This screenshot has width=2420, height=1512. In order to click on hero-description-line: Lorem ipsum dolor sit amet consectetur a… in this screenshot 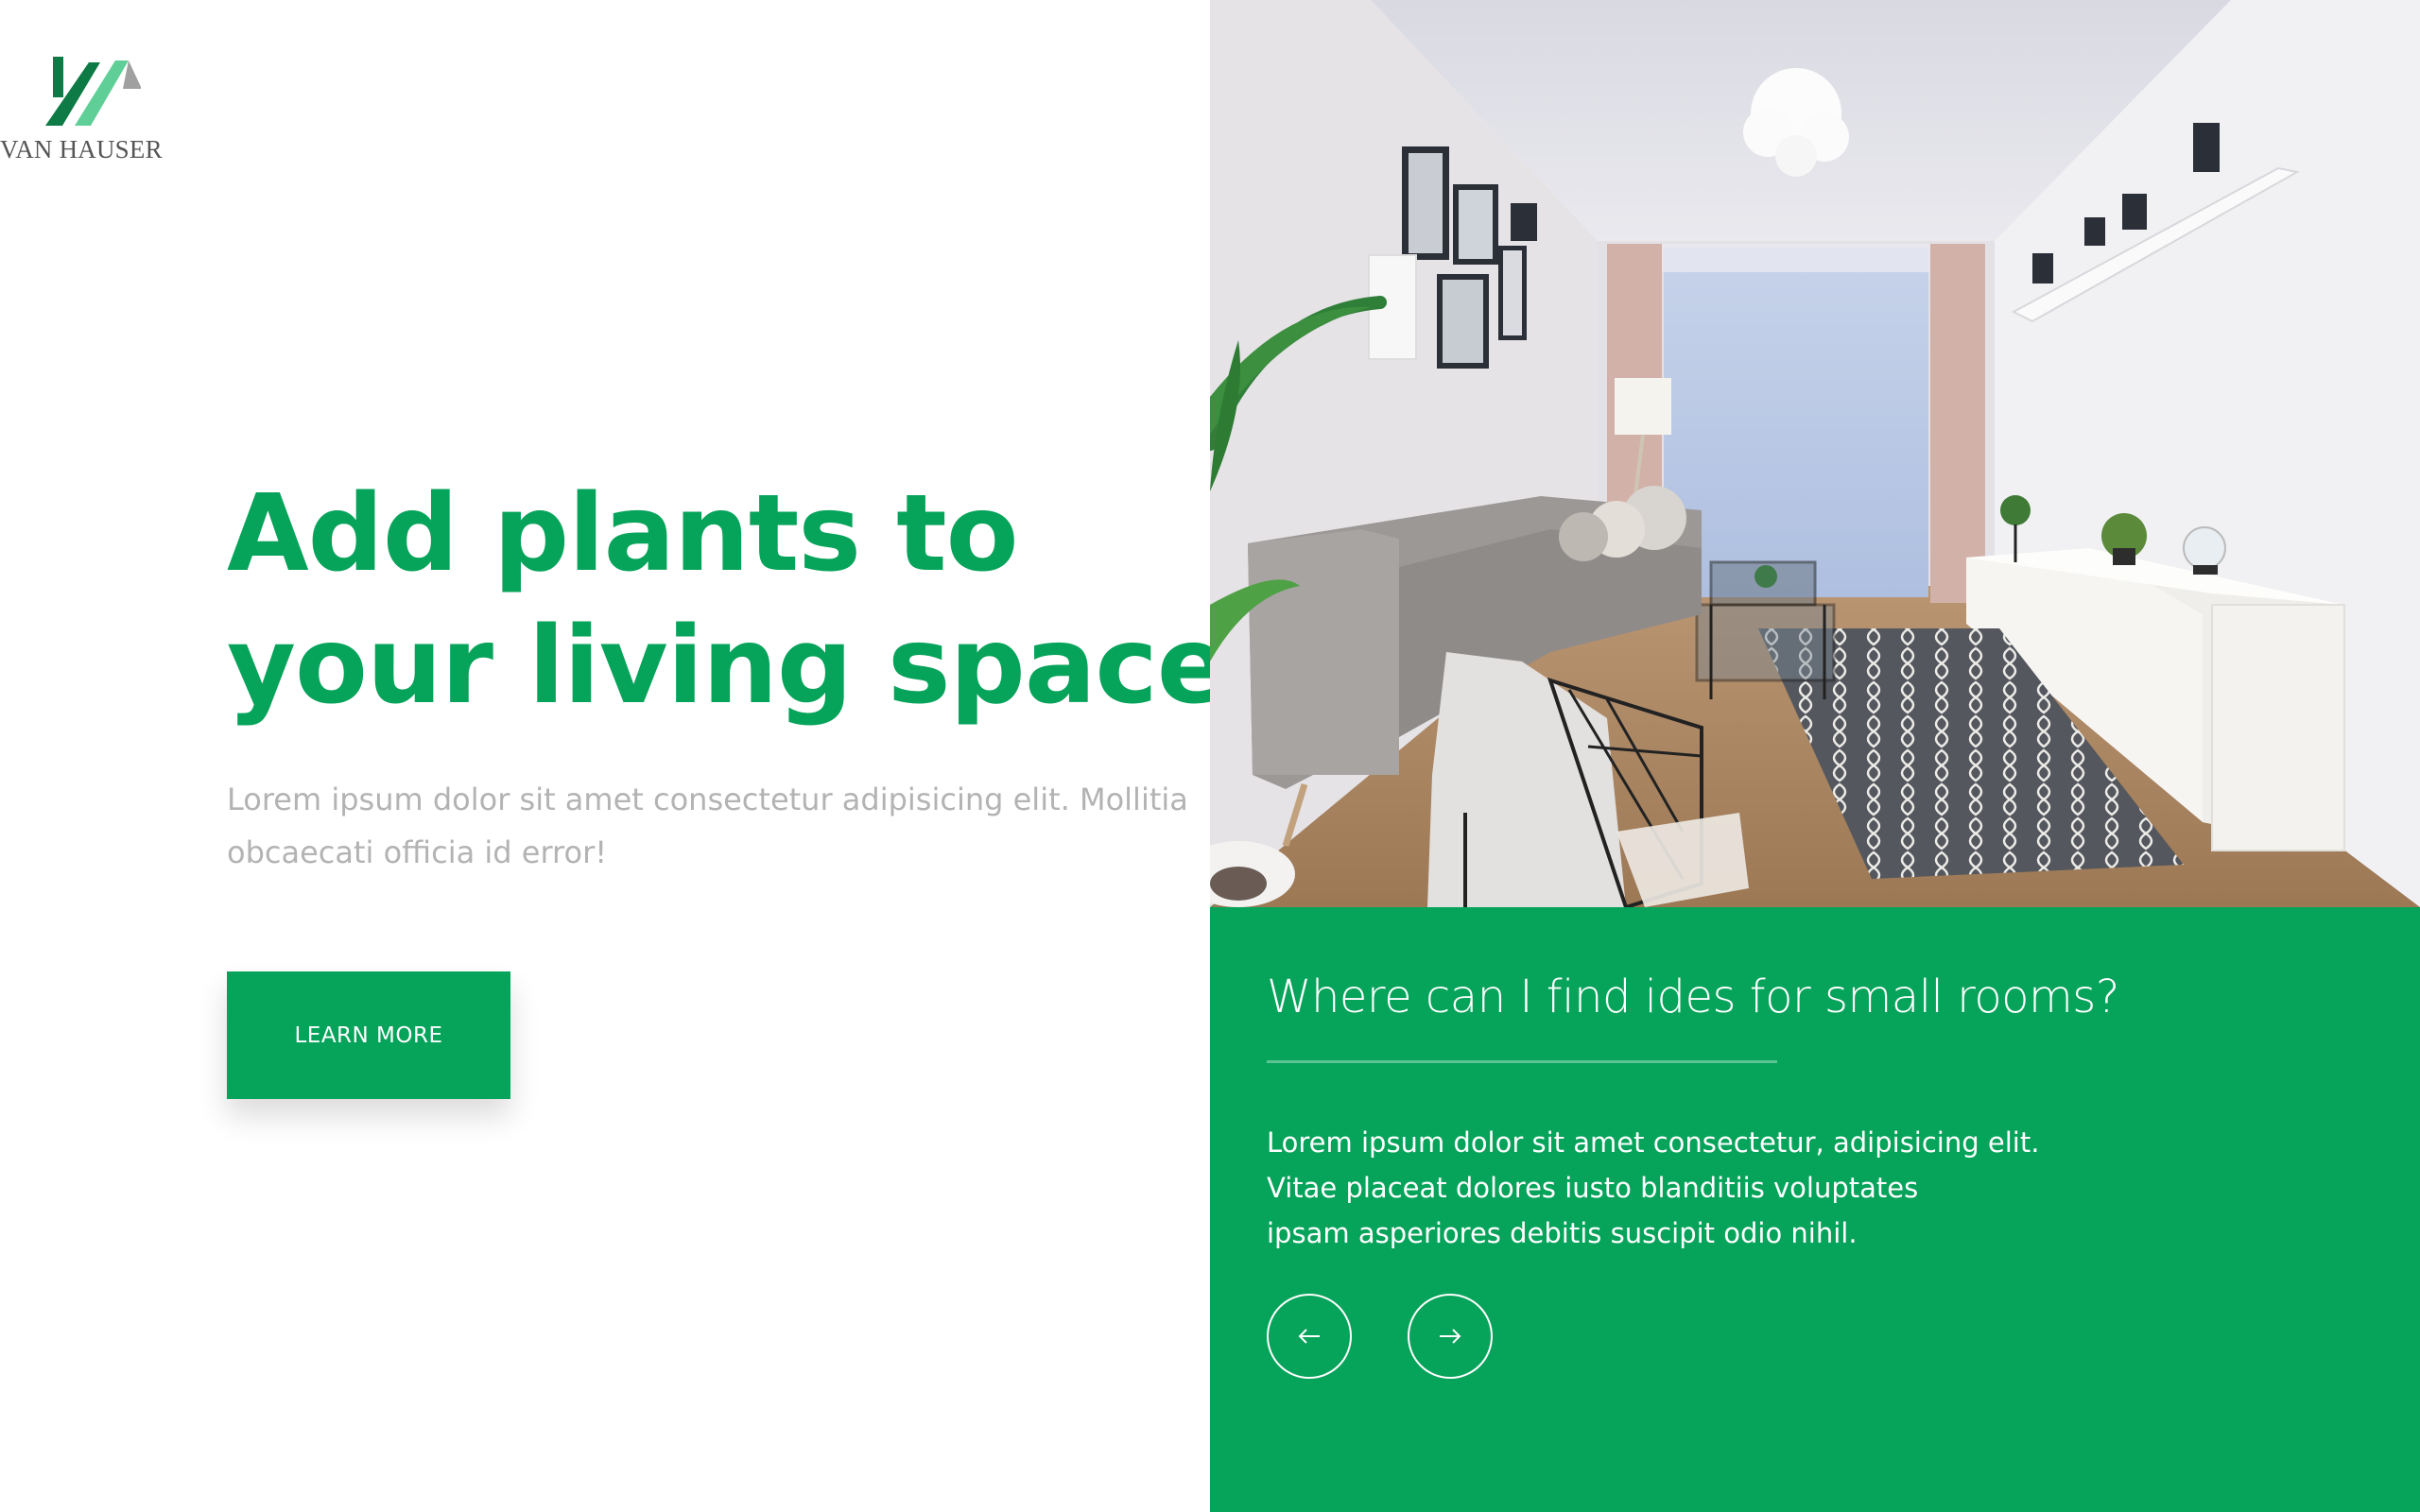, I will do `click(707, 799)`.